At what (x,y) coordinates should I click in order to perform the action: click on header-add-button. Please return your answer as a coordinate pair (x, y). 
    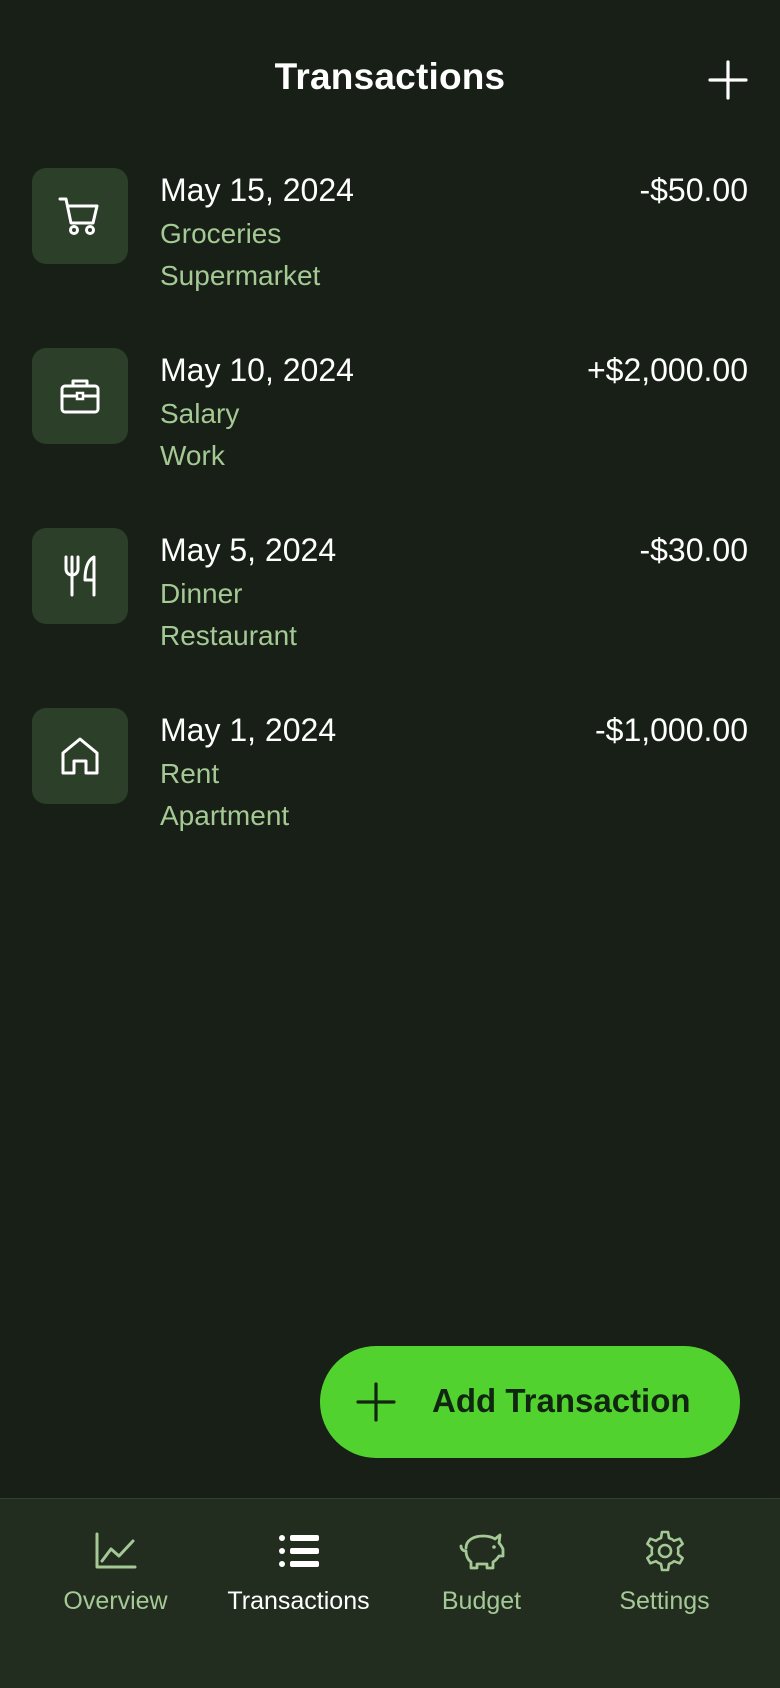
    Looking at the image, I should click on (728, 80).